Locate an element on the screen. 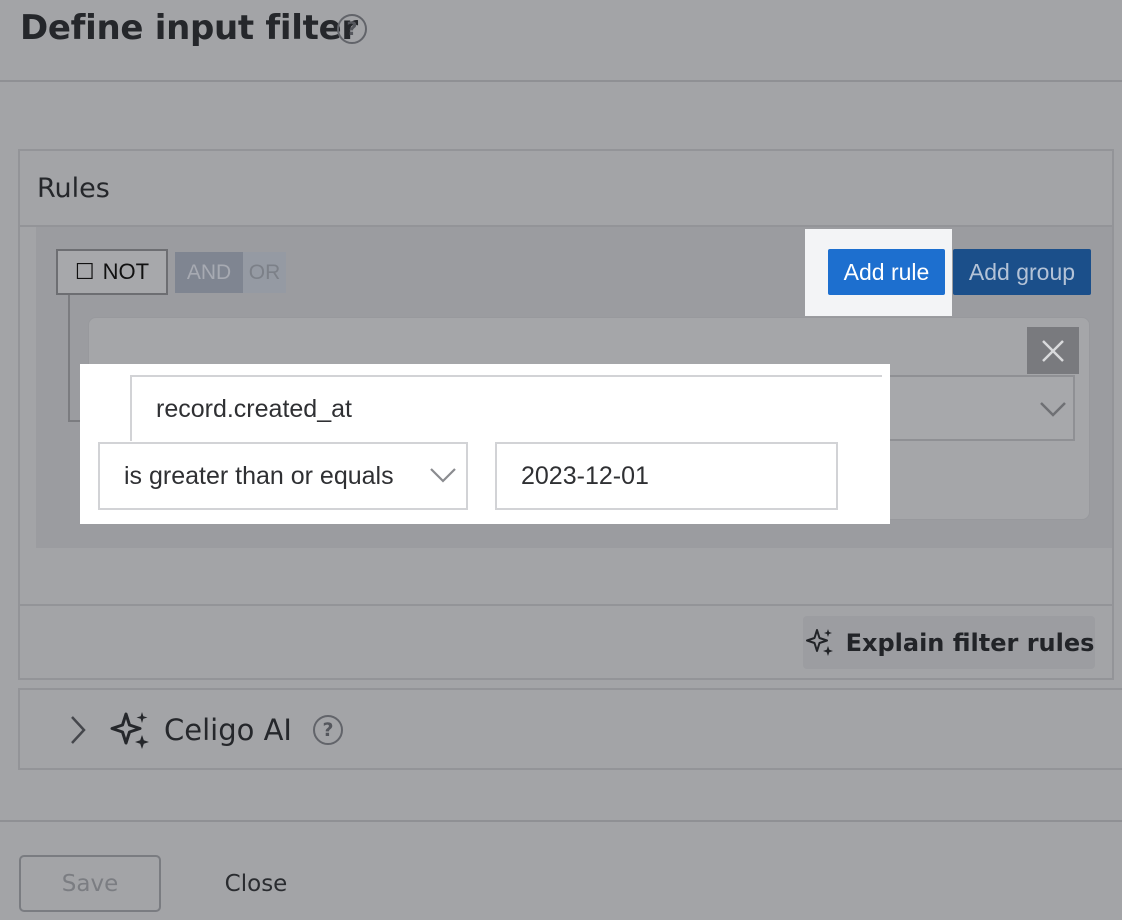 This screenshot has height=920, width=1122. save-button: Save is located at coordinates (90, 883).